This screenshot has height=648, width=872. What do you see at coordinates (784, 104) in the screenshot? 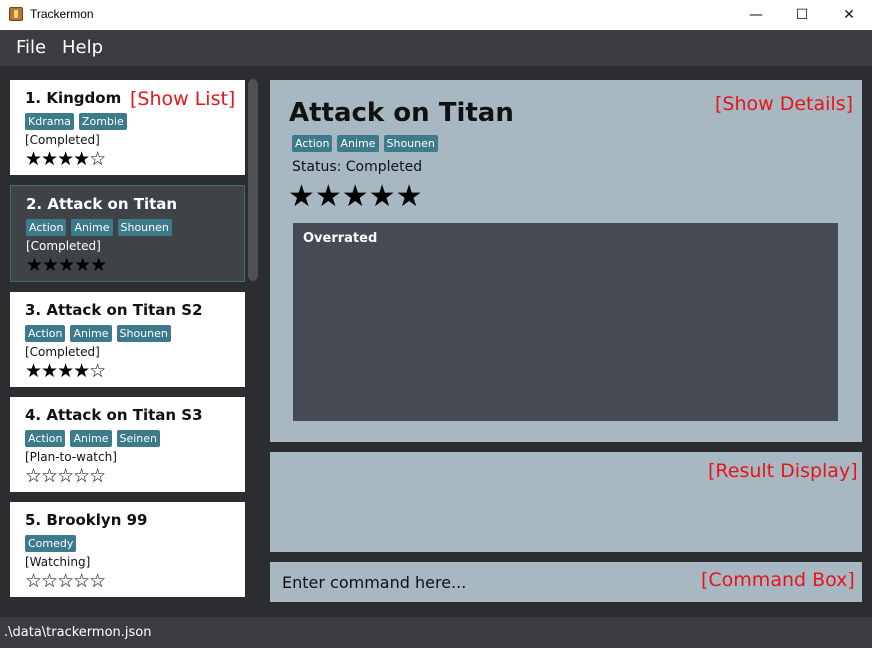
I see `show-details-label: [Show Details]` at bounding box center [784, 104].